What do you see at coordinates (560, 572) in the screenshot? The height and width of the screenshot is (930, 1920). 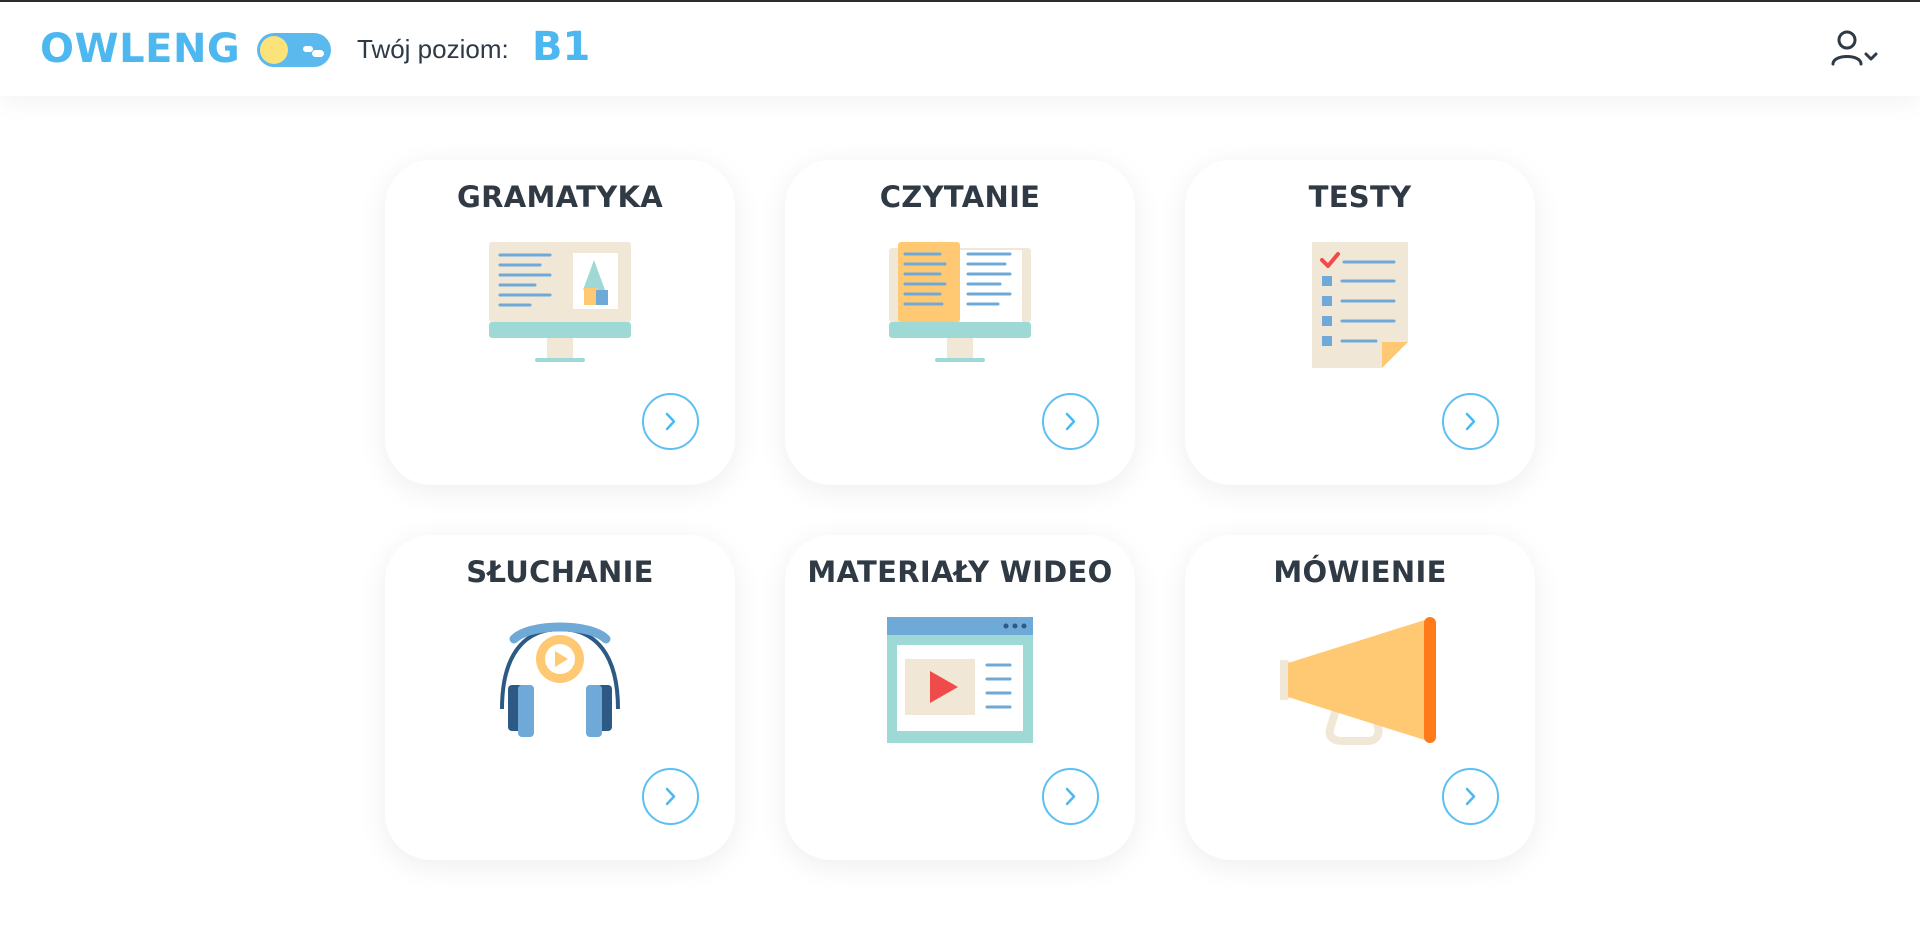 I see `card-title: SŁUCHANIE` at bounding box center [560, 572].